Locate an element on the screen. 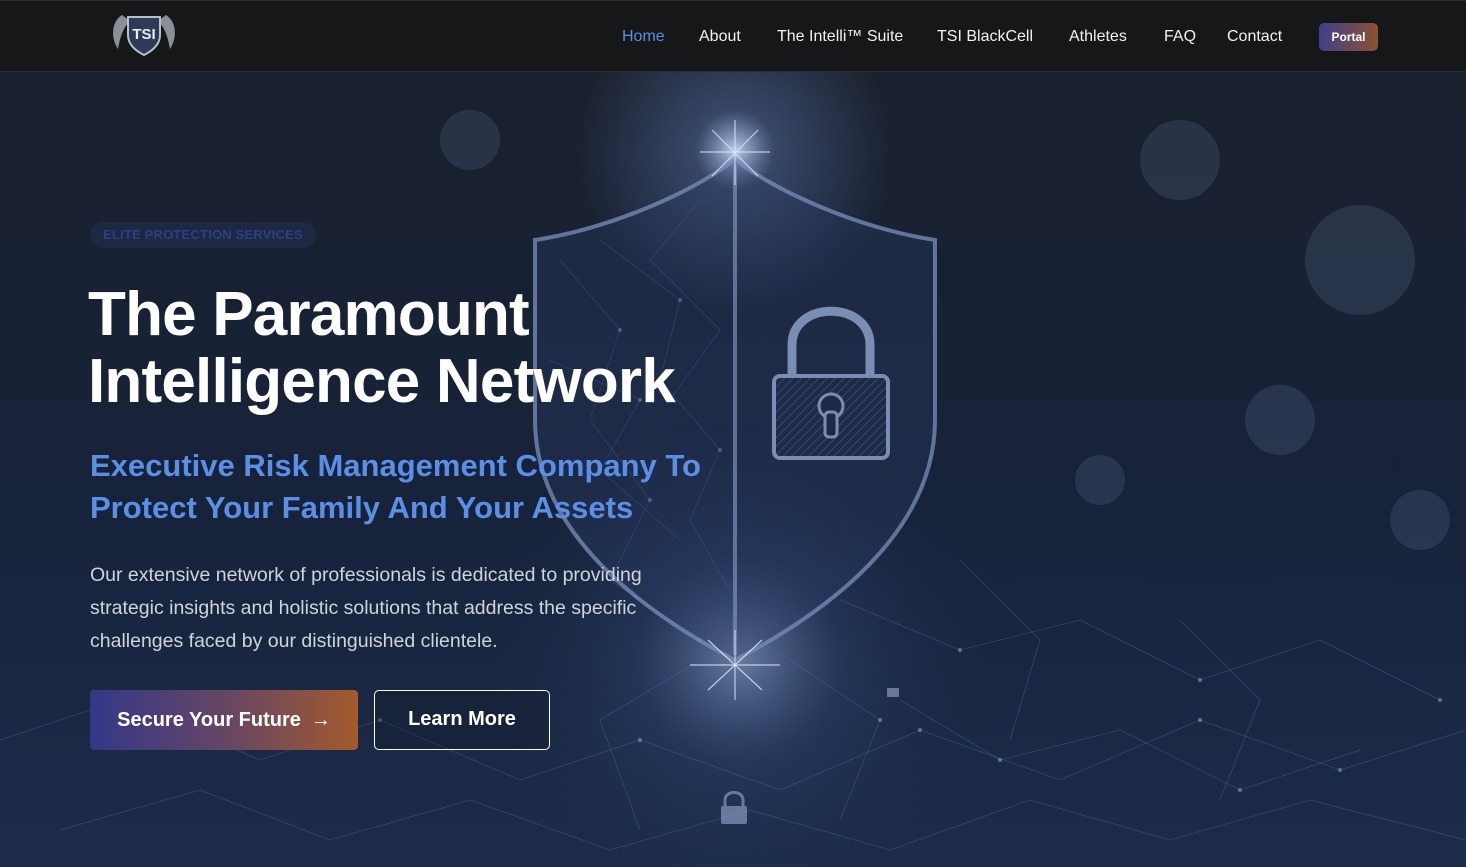 Image resolution: width=1466 pixels, height=867 pixels. hero-headline: The Paramount Intelligence Network is located at coordinates (438, 348).